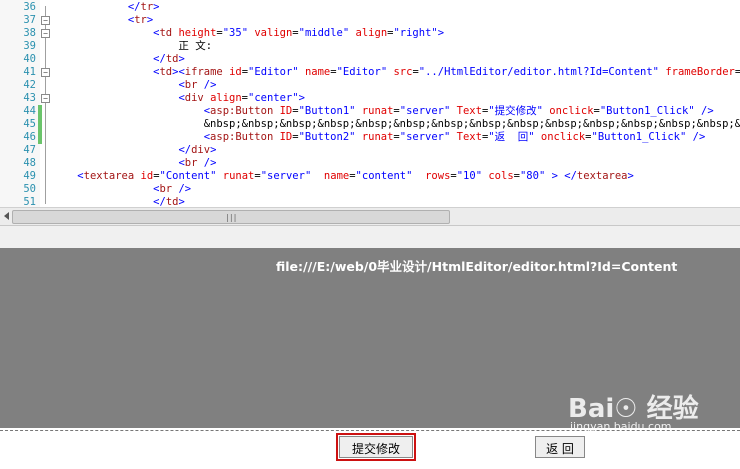 This screenshot has height=469, width=740. Describe the element at coordinates (376, 447) in the screenshot. I see `submit-edit-button: 提交修改` at that location.